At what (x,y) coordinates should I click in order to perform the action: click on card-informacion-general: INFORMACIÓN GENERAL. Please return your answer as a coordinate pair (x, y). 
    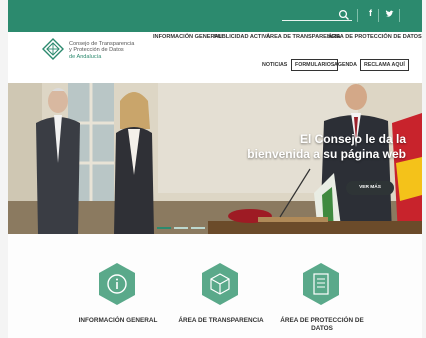
    Looking at the image, I should click on (118, 321).